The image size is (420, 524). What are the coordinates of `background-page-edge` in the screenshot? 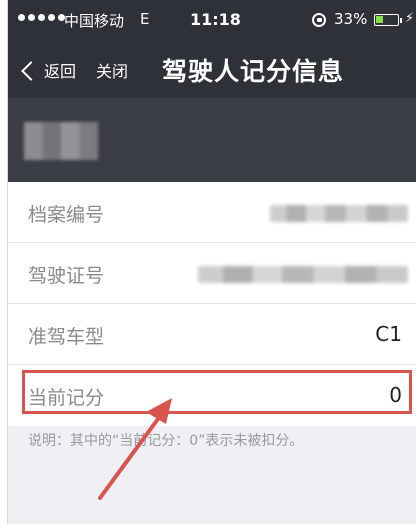 It's located at (4, 262).